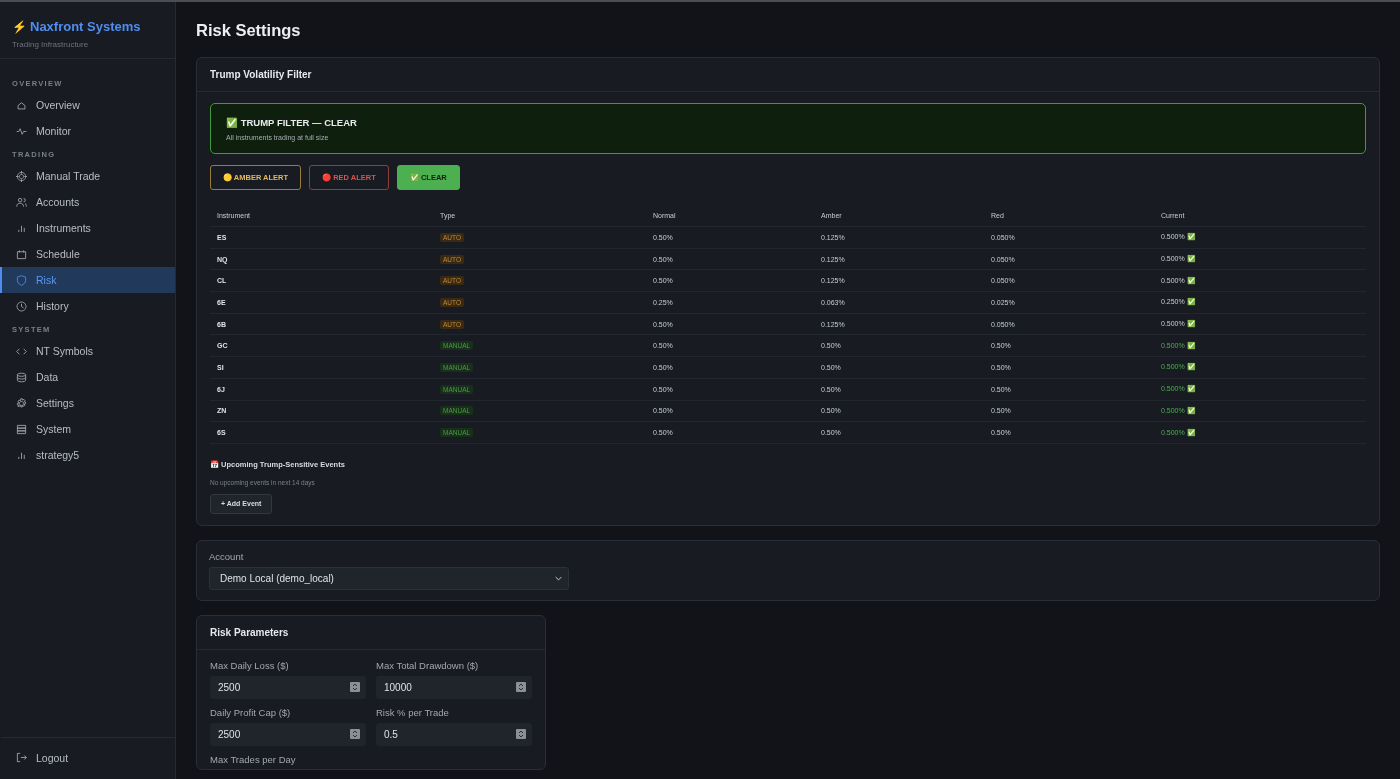 This screenshot has height=779, width=1400. I want to click on nav-item: History, so click(87, 306).